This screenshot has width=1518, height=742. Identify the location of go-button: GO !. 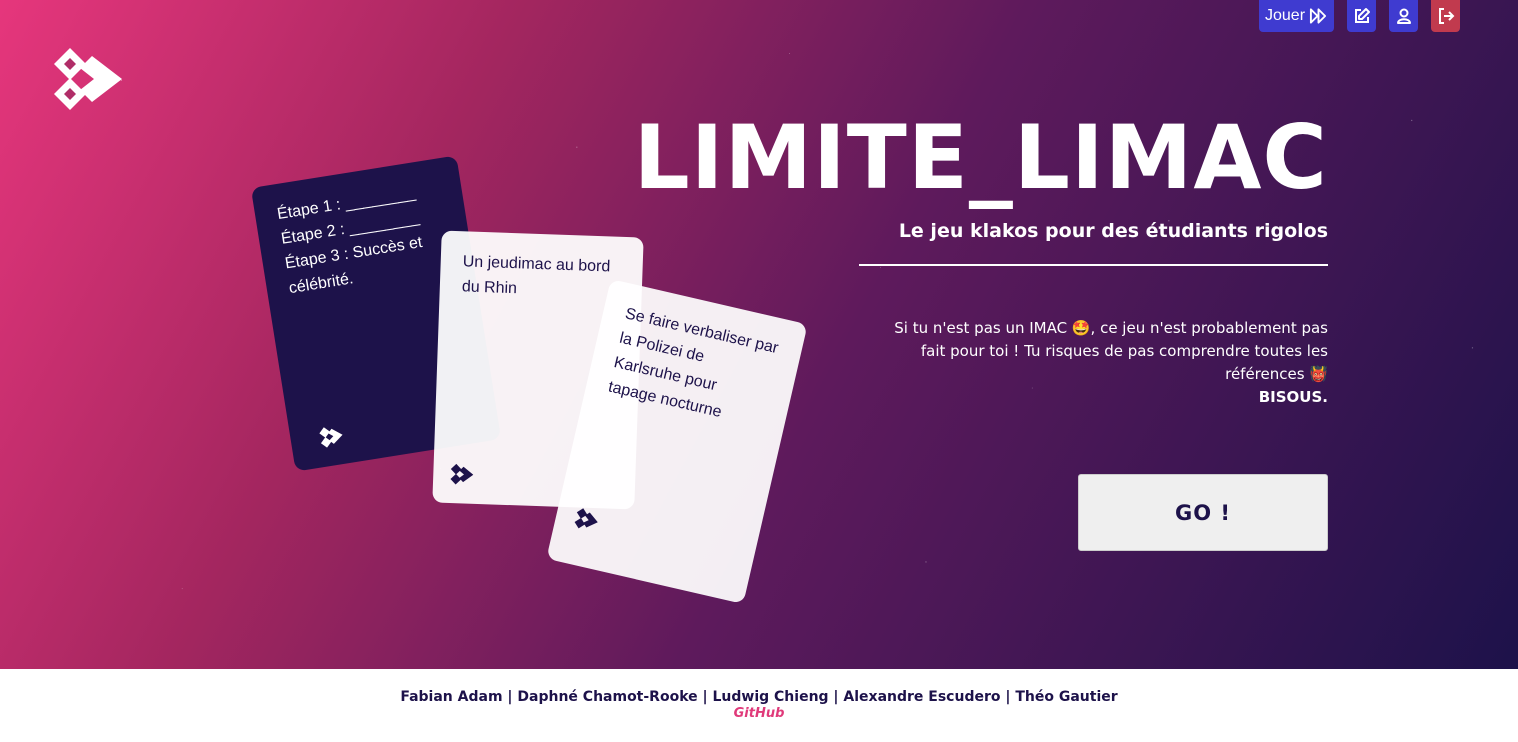
(1203, 512).